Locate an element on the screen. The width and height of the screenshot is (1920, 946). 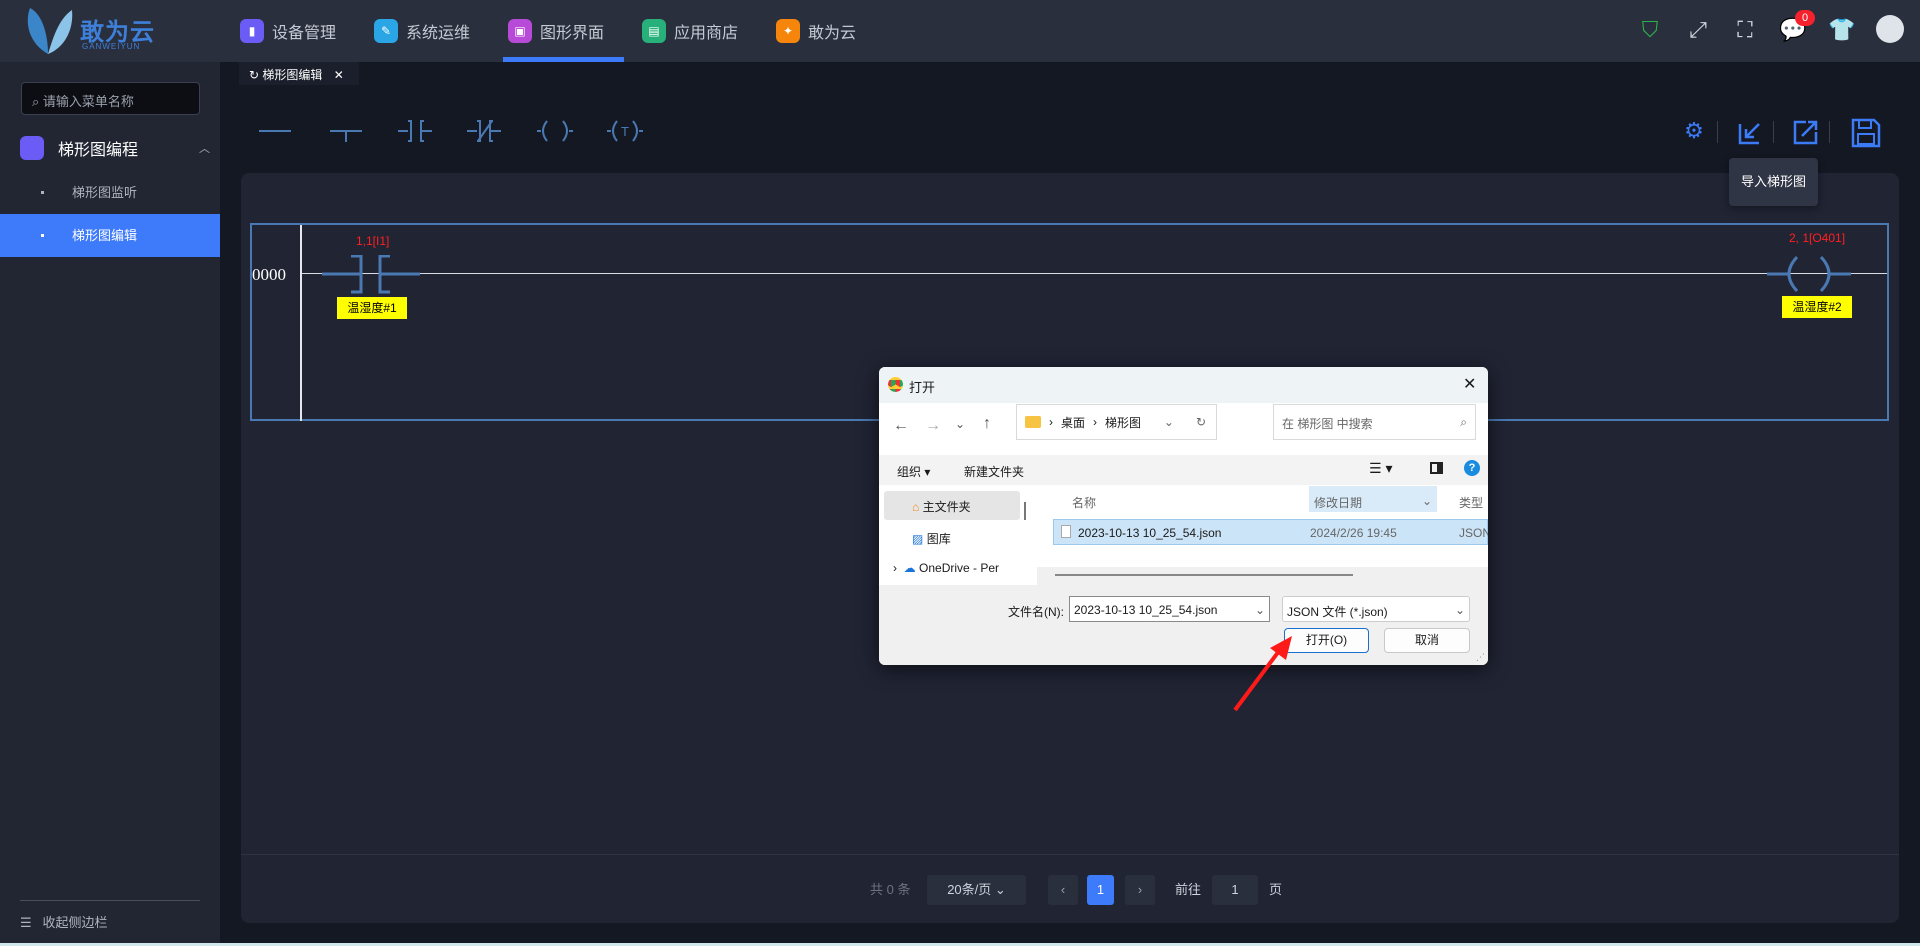
folder-search-input: 在 梯形图 中搜索 ⌕ is located at coordinates (1374, 422).